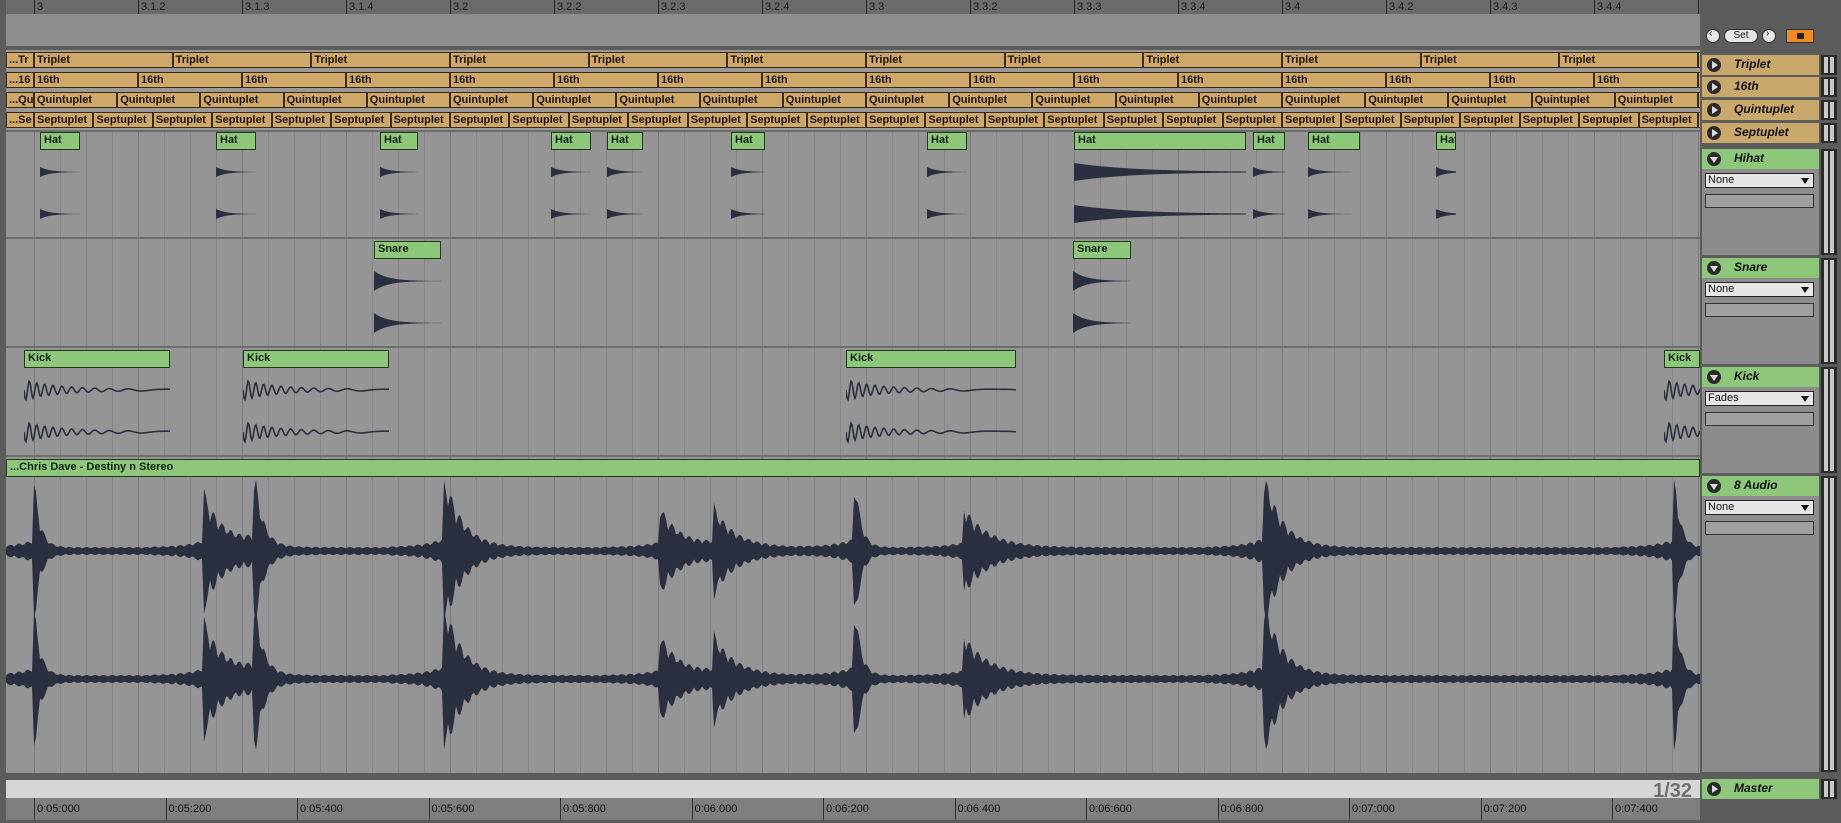  Describe the element at coordinates (20, 60) in the screenshot. I see `grid-clip: ...Tr` at that location.